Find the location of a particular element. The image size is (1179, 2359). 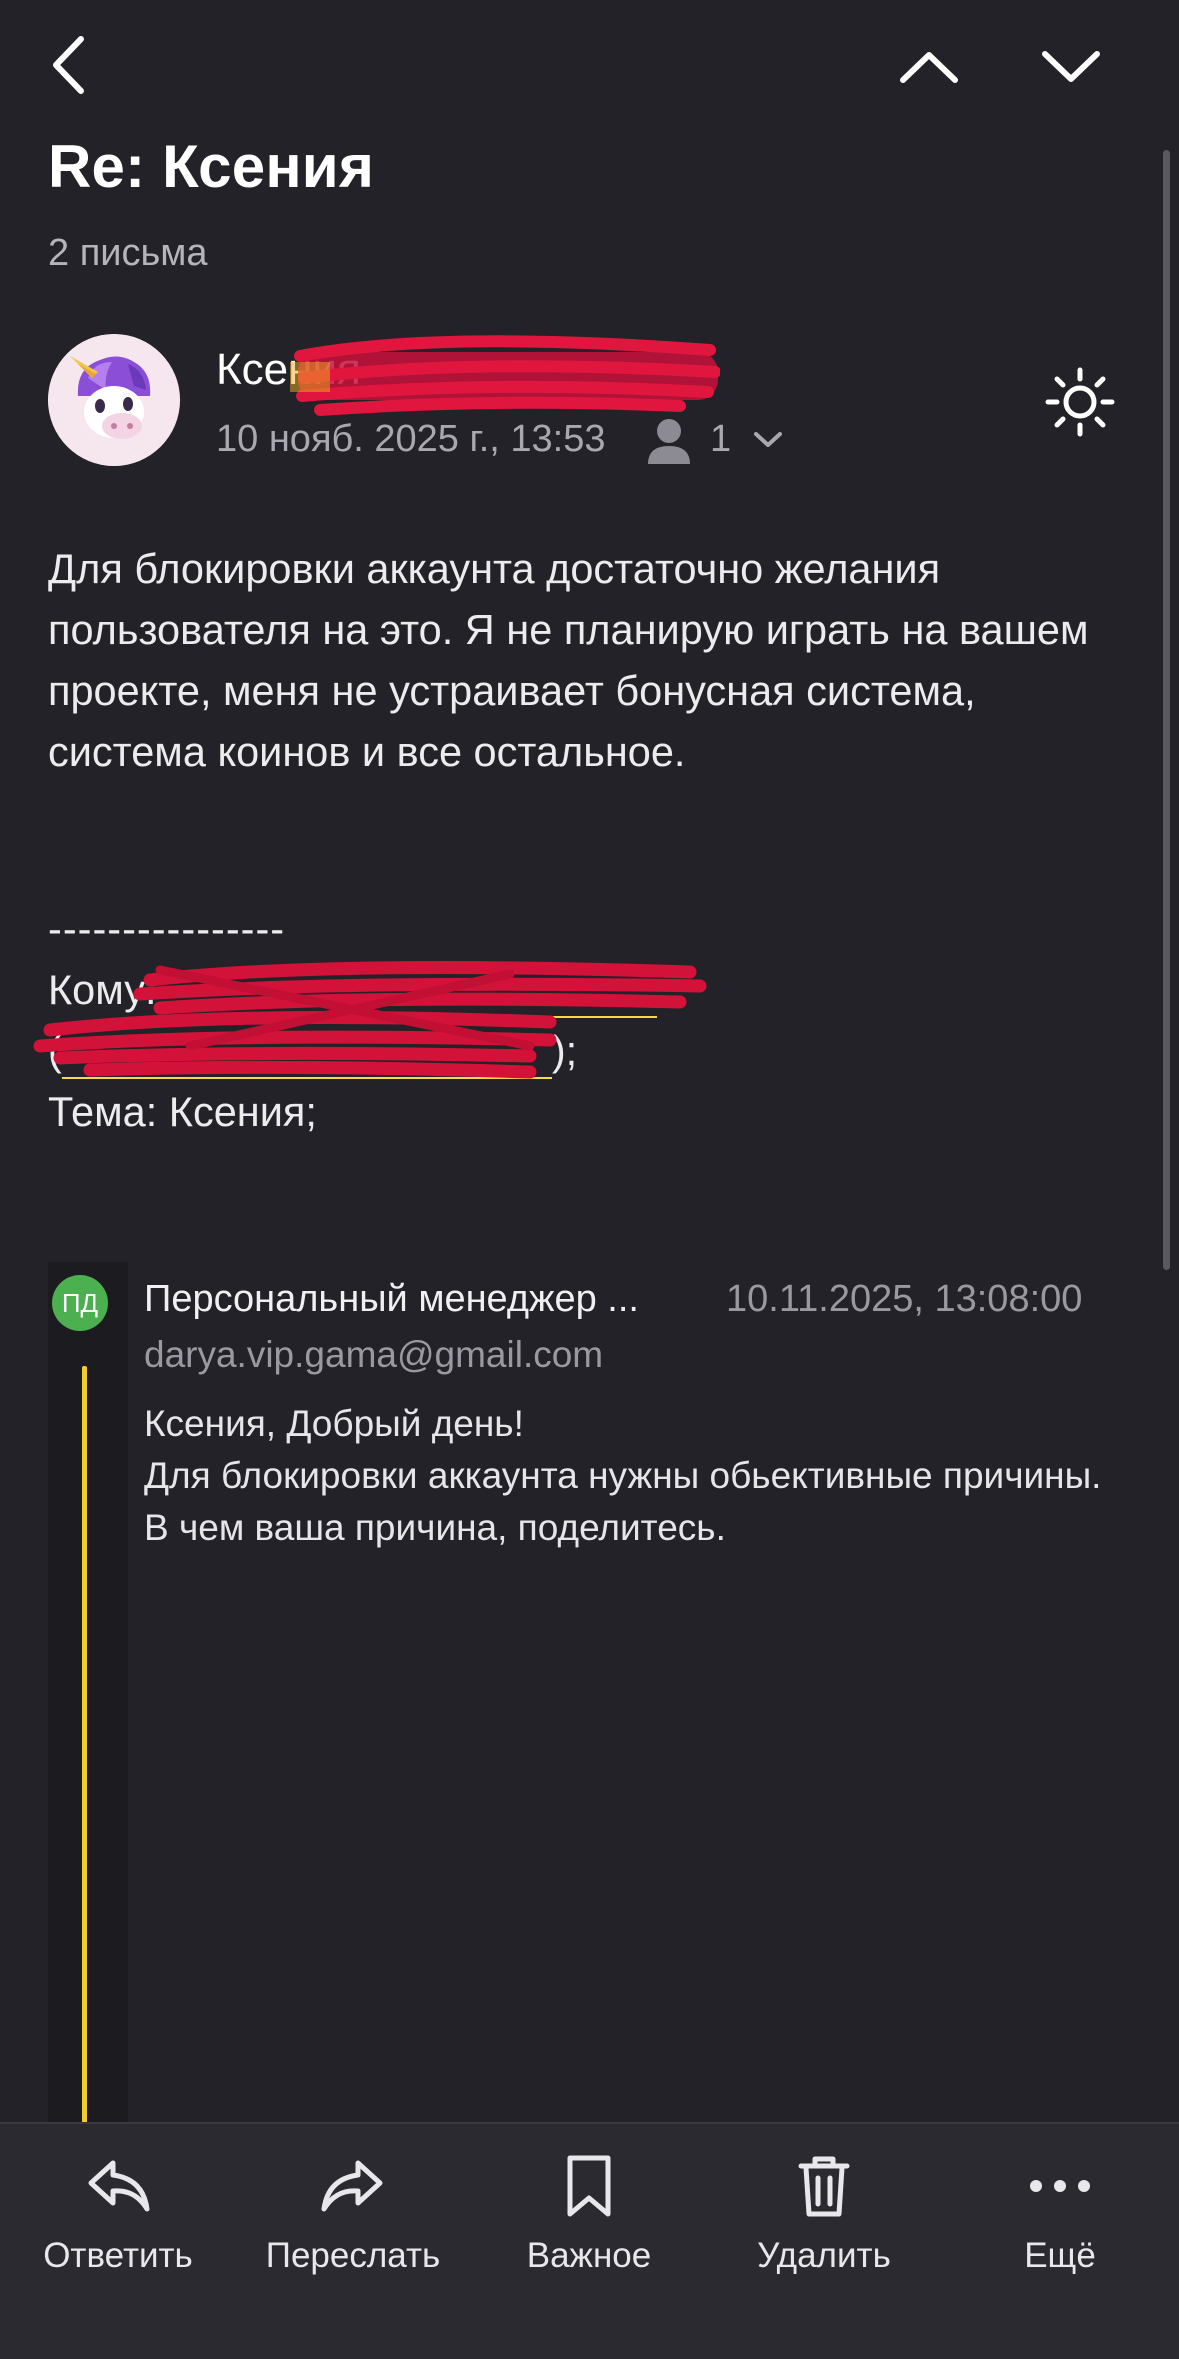

sender-avatar is located at coordinates (114, 400).